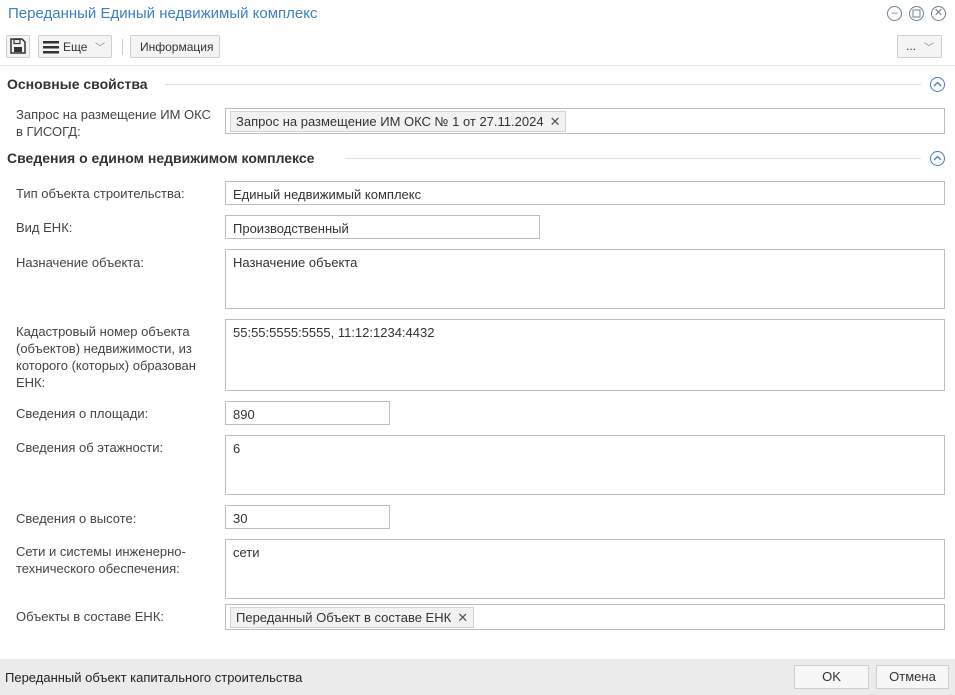 This screenshot has height=695, width=955. Describe the element at coordinates (44, 227) in the screenshot. I see `enk-kind-label: Вид ЕНК:` at that location.